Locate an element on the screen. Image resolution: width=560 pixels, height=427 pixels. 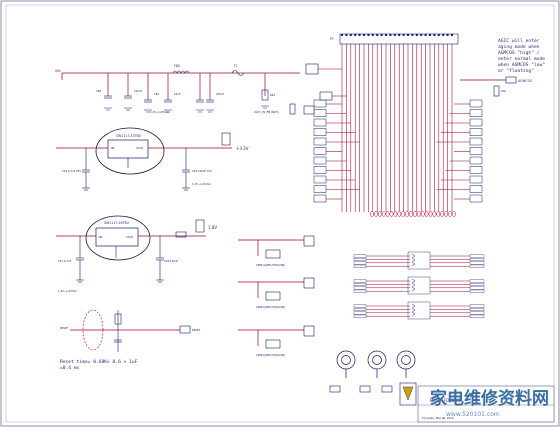
svg-text: 1.2V~1.45mm is located at coordinates (159, 112).